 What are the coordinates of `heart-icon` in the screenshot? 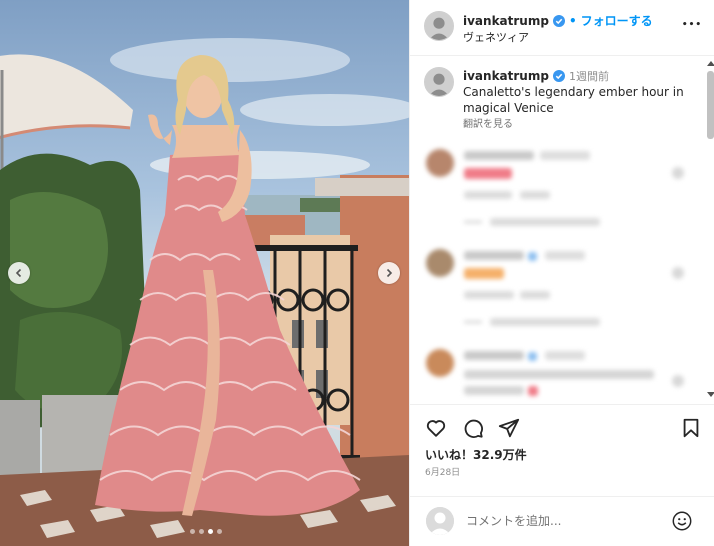 It's located at (436, 428).